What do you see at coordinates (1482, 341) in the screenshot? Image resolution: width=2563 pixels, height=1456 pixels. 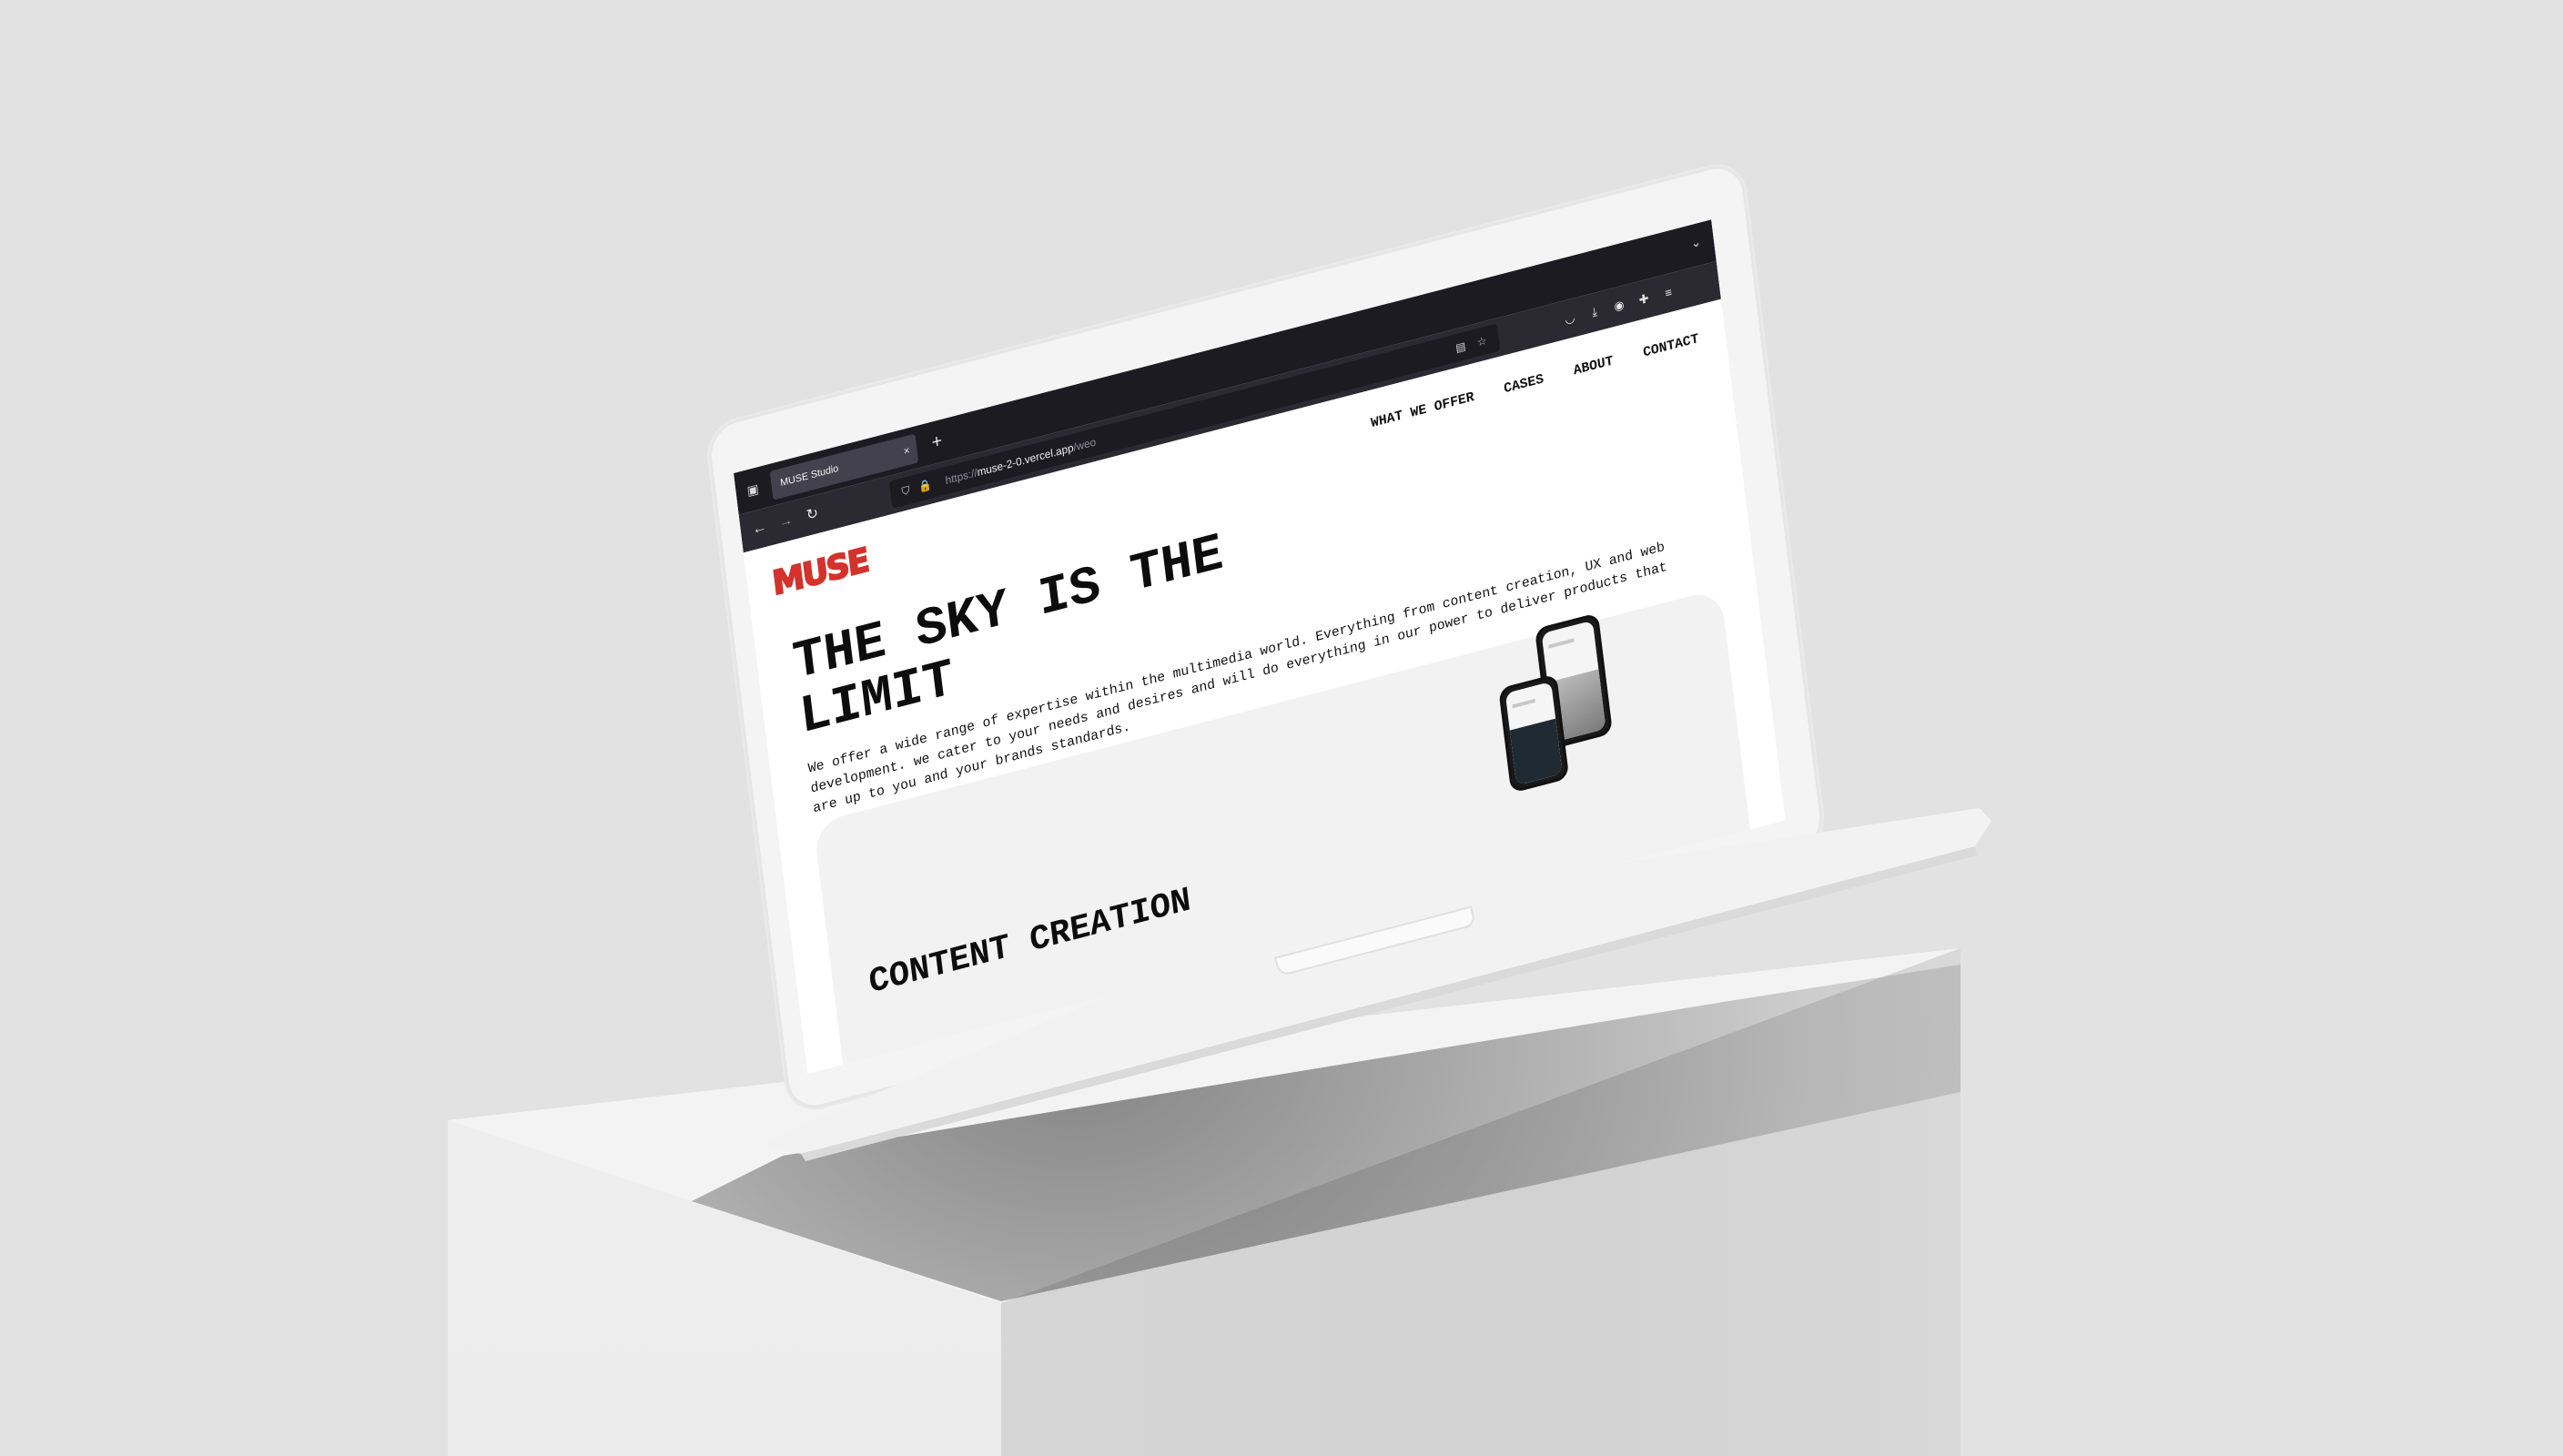 I see `star-icon: ☆` at bounding box center [1482, 341].